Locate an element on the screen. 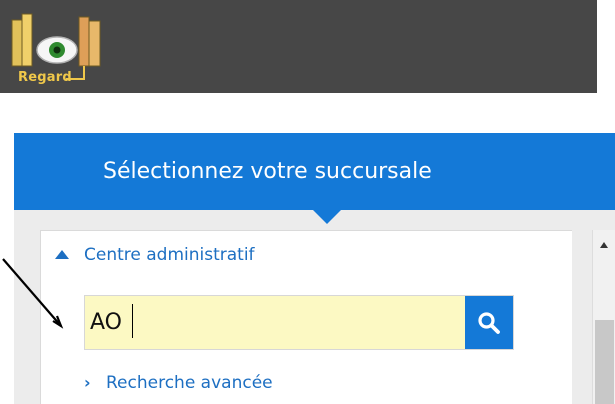 The image size is (615, 404). centre-administratif-link: Centre administratif is located at coordinates (169, 255).